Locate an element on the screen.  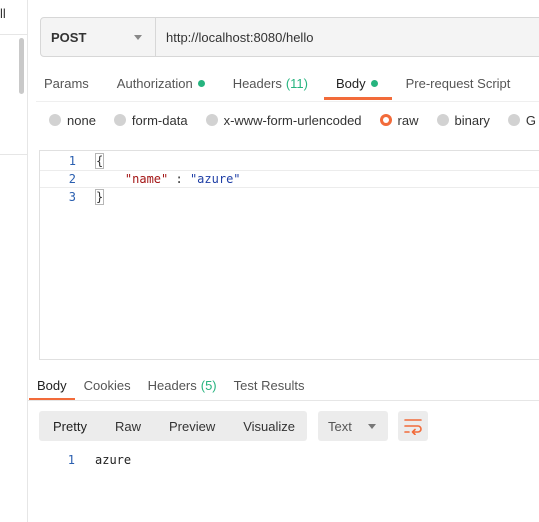
tab-headers: Headers (11) is located at coordinates (270, 83).